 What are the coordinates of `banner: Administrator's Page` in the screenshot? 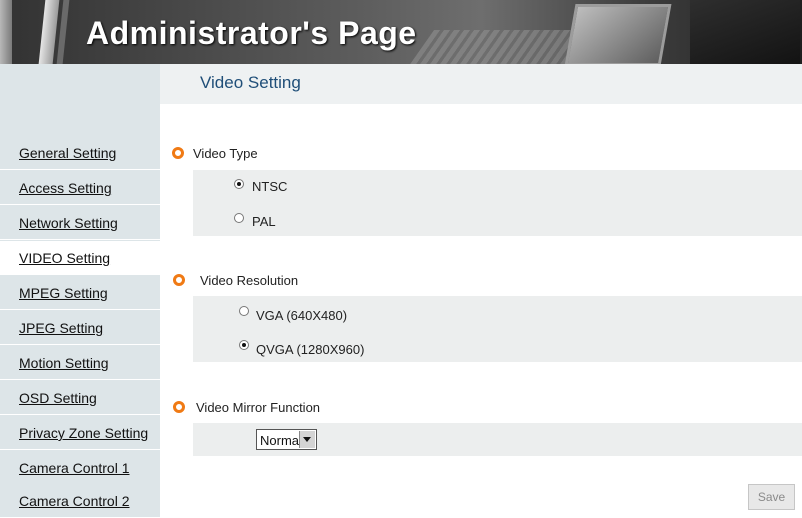 It's located at (401, 32).